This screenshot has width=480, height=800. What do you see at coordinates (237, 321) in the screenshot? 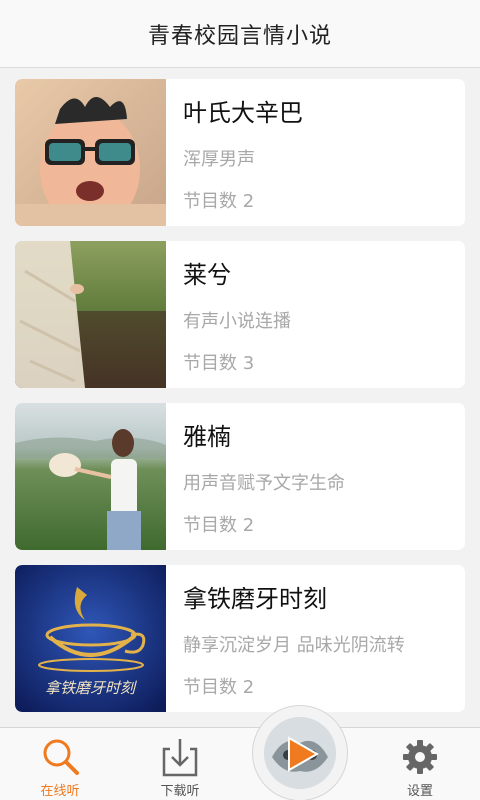
I see `album-description: 有声小说连播` at bounding box center [237, 321].